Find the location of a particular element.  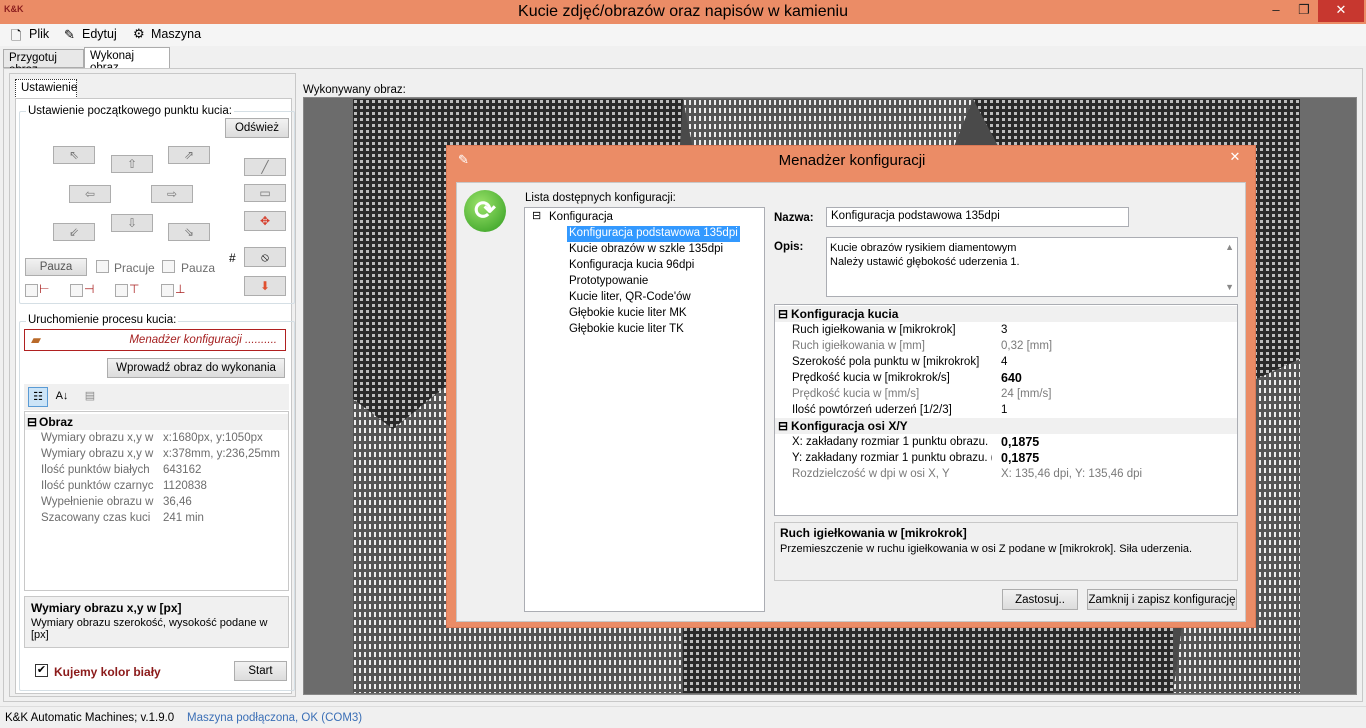

config-property-row: Ilość powtórzeń uderzeń [1/2/3] 1 is located at coordinates (1006, 410).